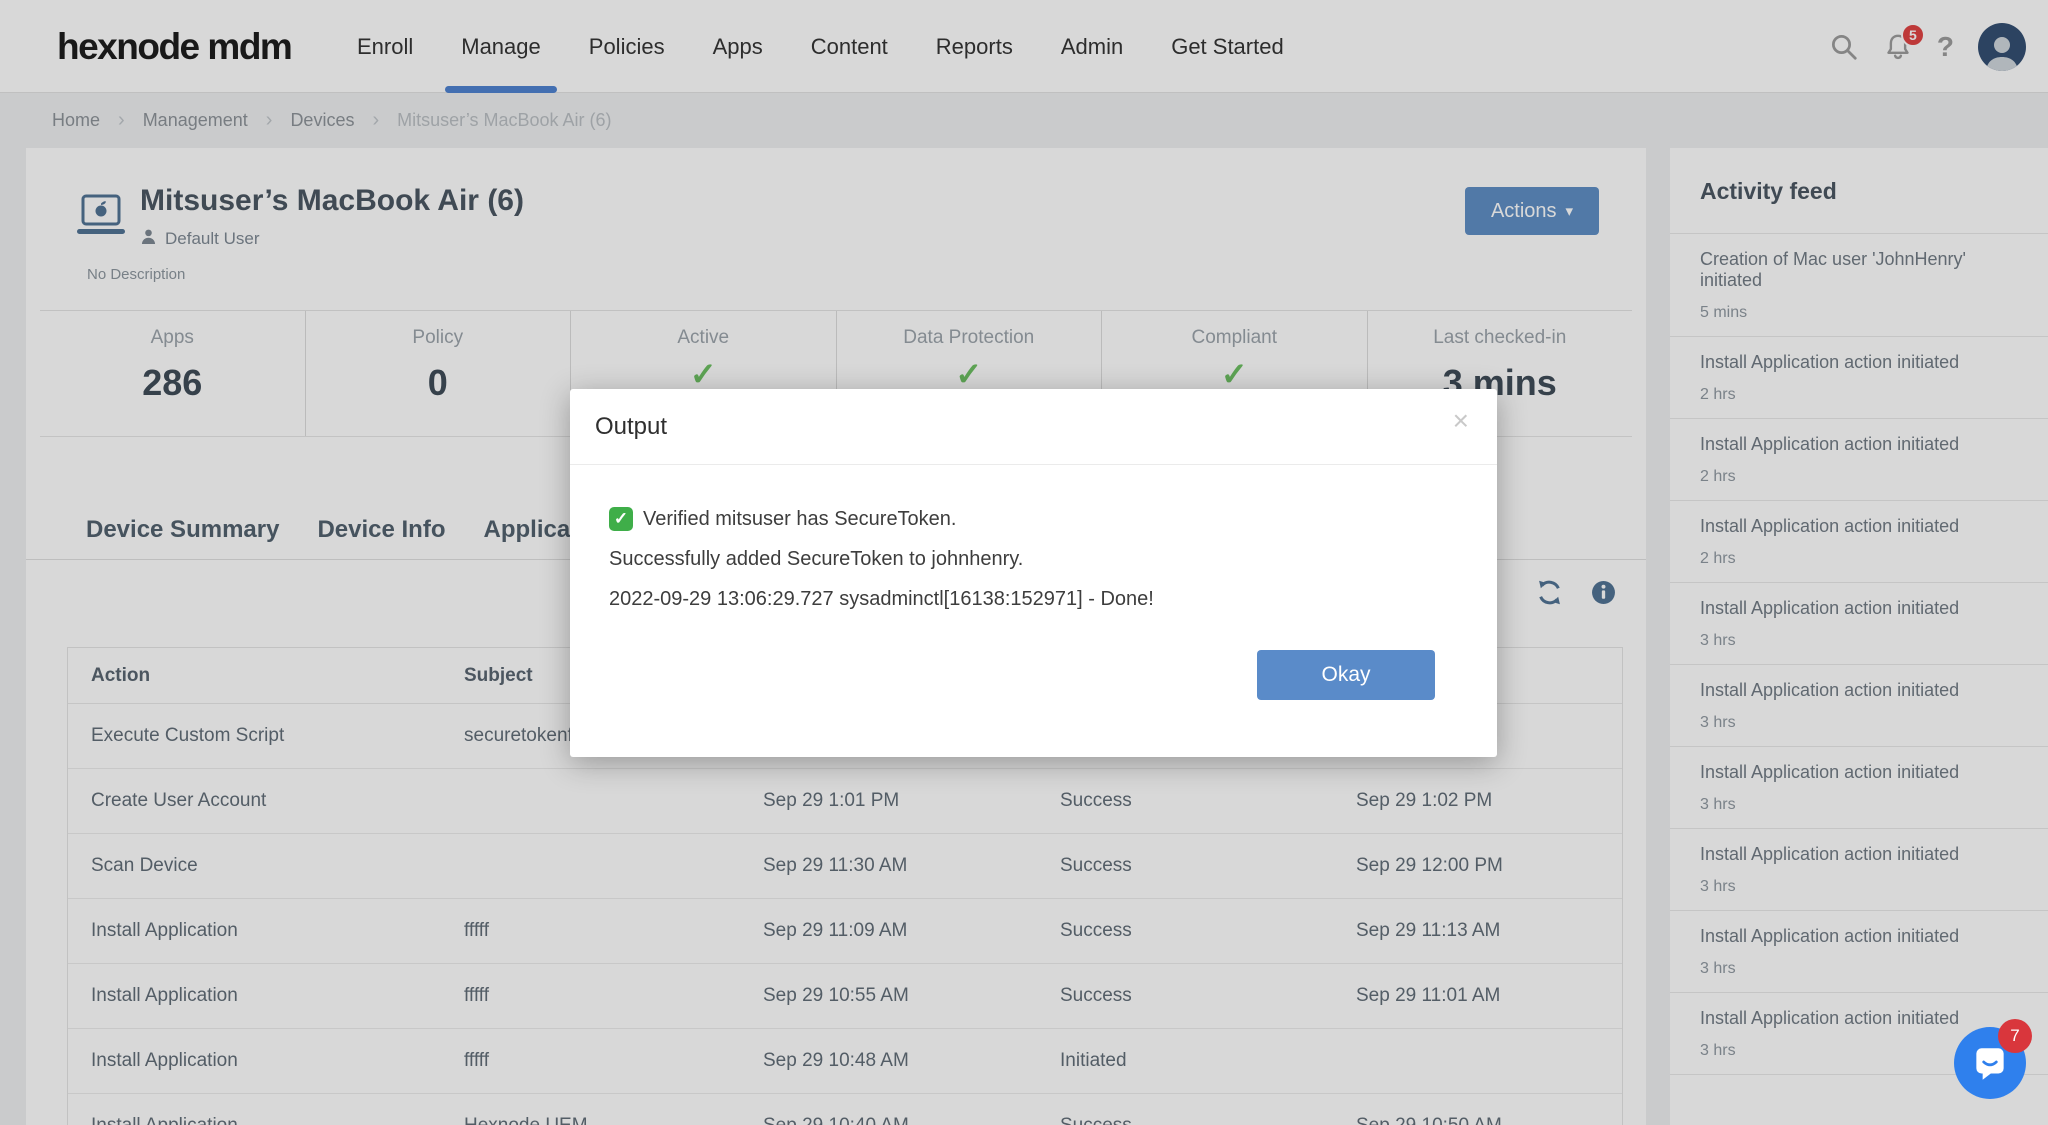  What do you see at coordinates (1993, 1059) in the screenshot?
I see `chat-widget-button: 7` at bounding box center [1993, 1059].